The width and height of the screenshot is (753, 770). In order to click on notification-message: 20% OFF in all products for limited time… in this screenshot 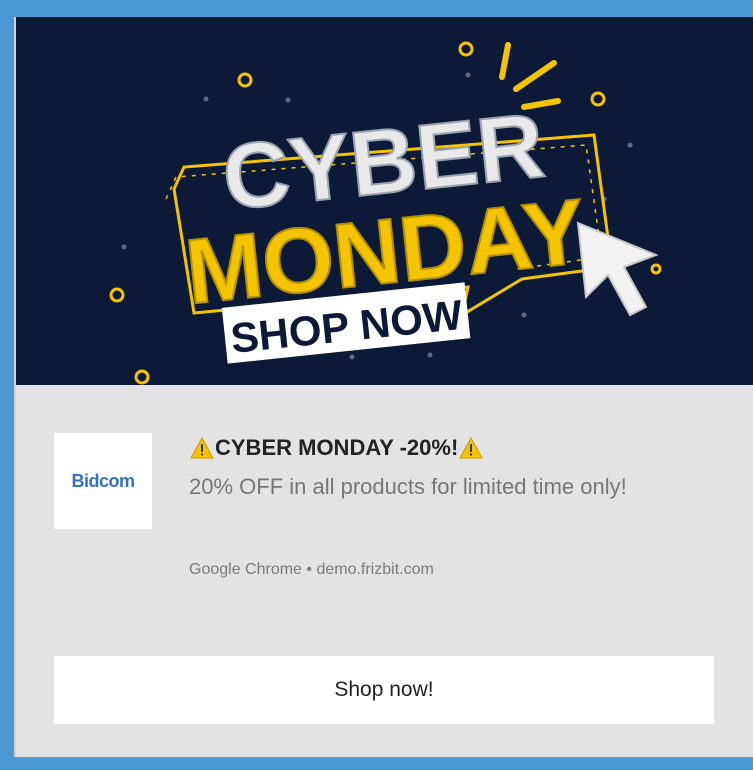, I will do `click(408, 486)`.